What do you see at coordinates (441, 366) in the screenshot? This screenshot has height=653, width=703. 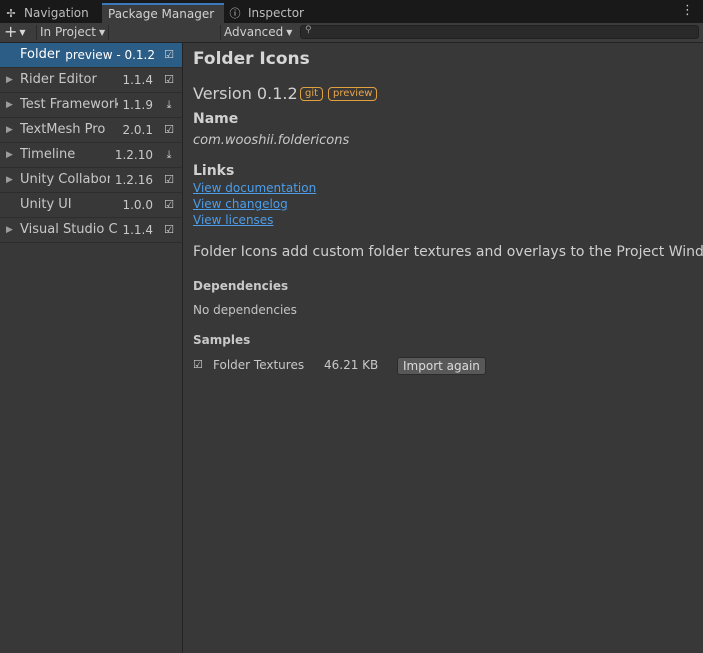 I see `import-again-button: Import again` at bounding box center [441, 366].